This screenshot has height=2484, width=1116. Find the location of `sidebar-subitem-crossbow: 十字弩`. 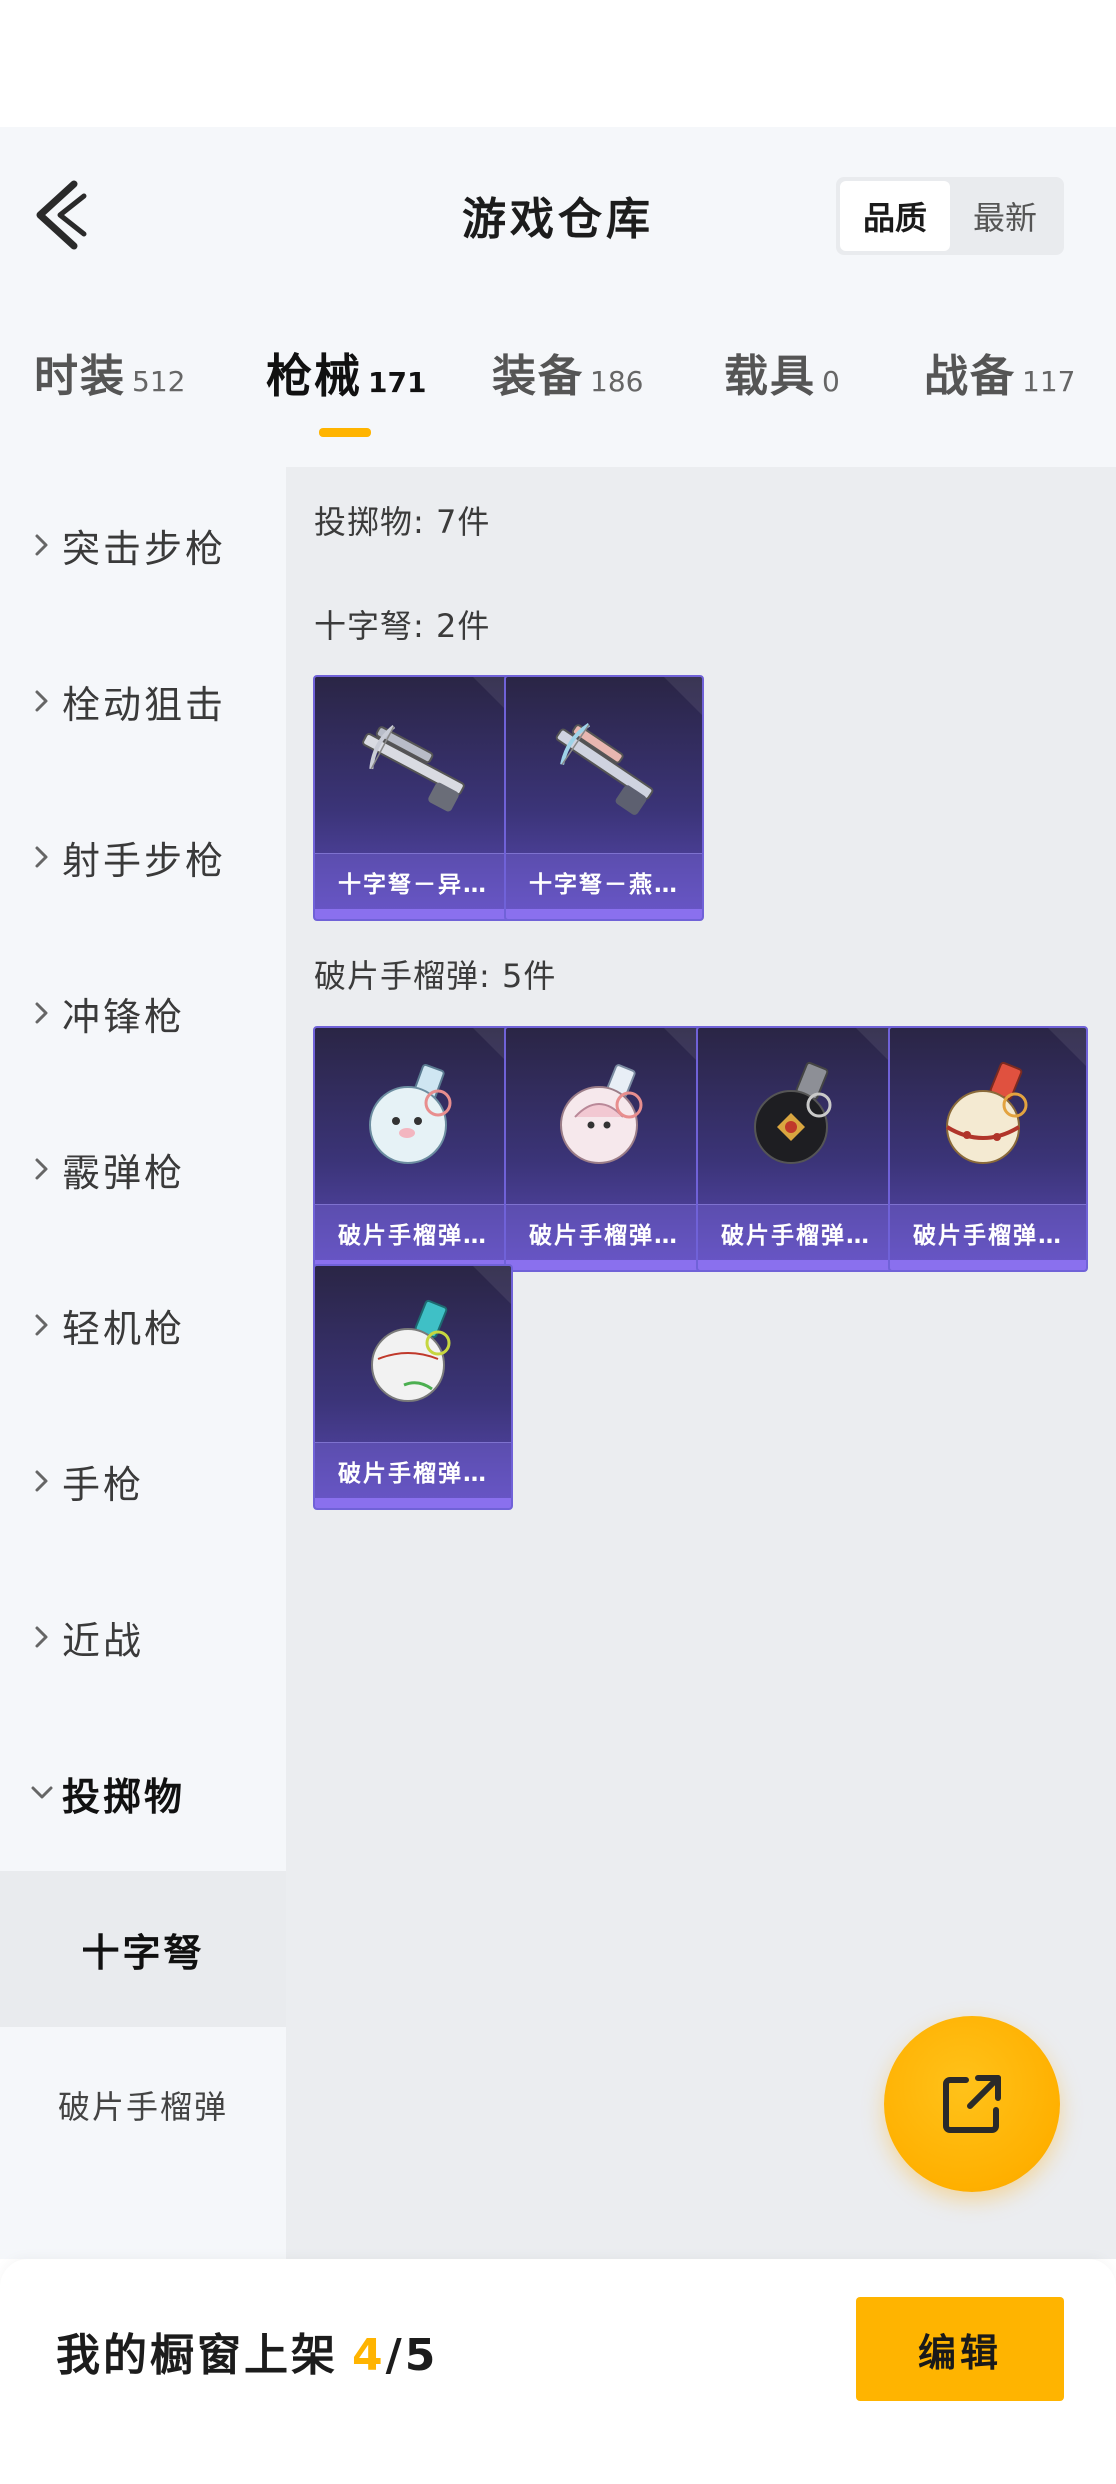

sidebar-subitem-crossbow: 十字弩 is located at coordinates (143, 1949).